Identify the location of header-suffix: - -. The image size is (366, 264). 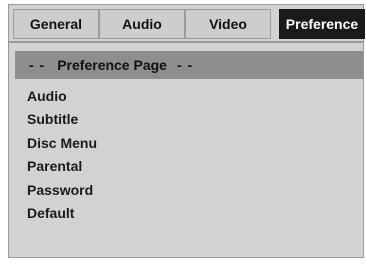
(185, 65).